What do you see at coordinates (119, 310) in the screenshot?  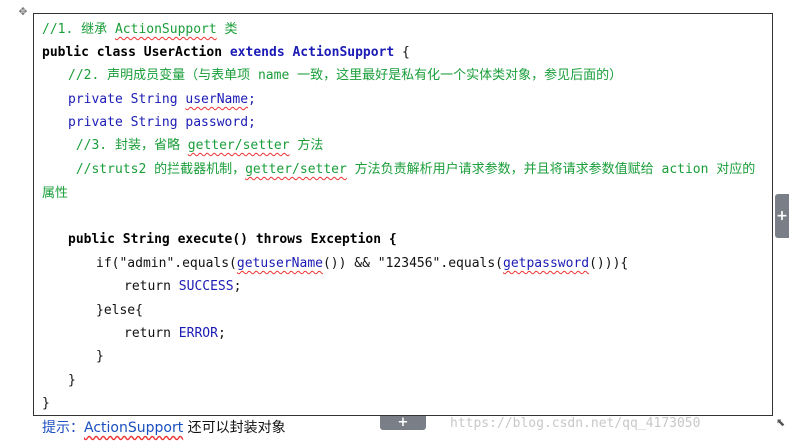 I see `code-line-12: }else{` at bounding box center [119, 310].